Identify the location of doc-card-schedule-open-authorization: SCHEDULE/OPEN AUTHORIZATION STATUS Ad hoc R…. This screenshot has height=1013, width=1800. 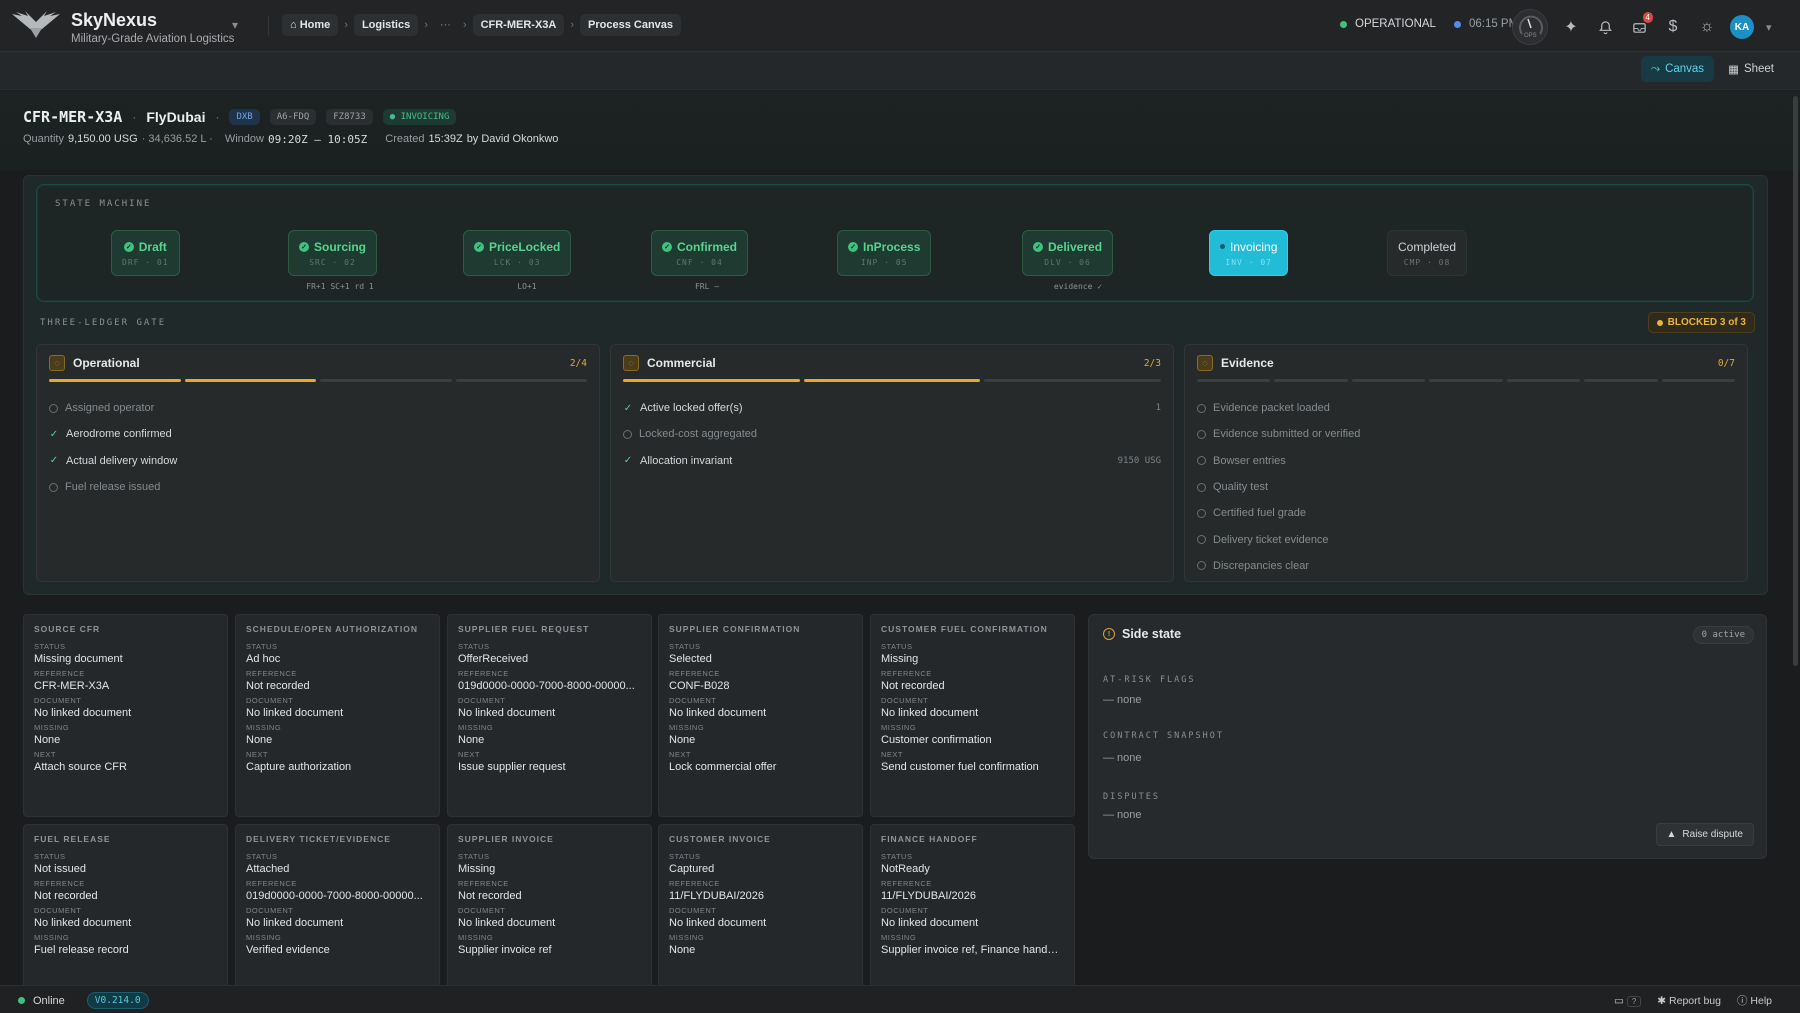
(337, 715).